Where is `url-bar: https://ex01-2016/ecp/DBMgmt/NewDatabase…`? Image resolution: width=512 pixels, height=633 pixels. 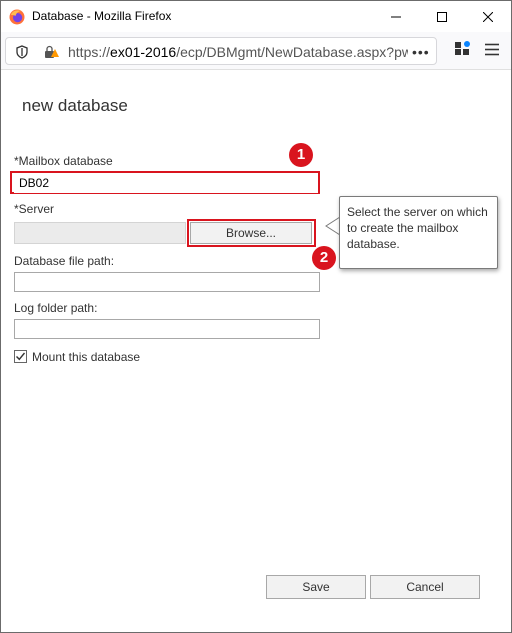 url-bar: https://ex01-2016/ecp/DBMgmt/NewDatabase… is located at coordinates (221, 51).